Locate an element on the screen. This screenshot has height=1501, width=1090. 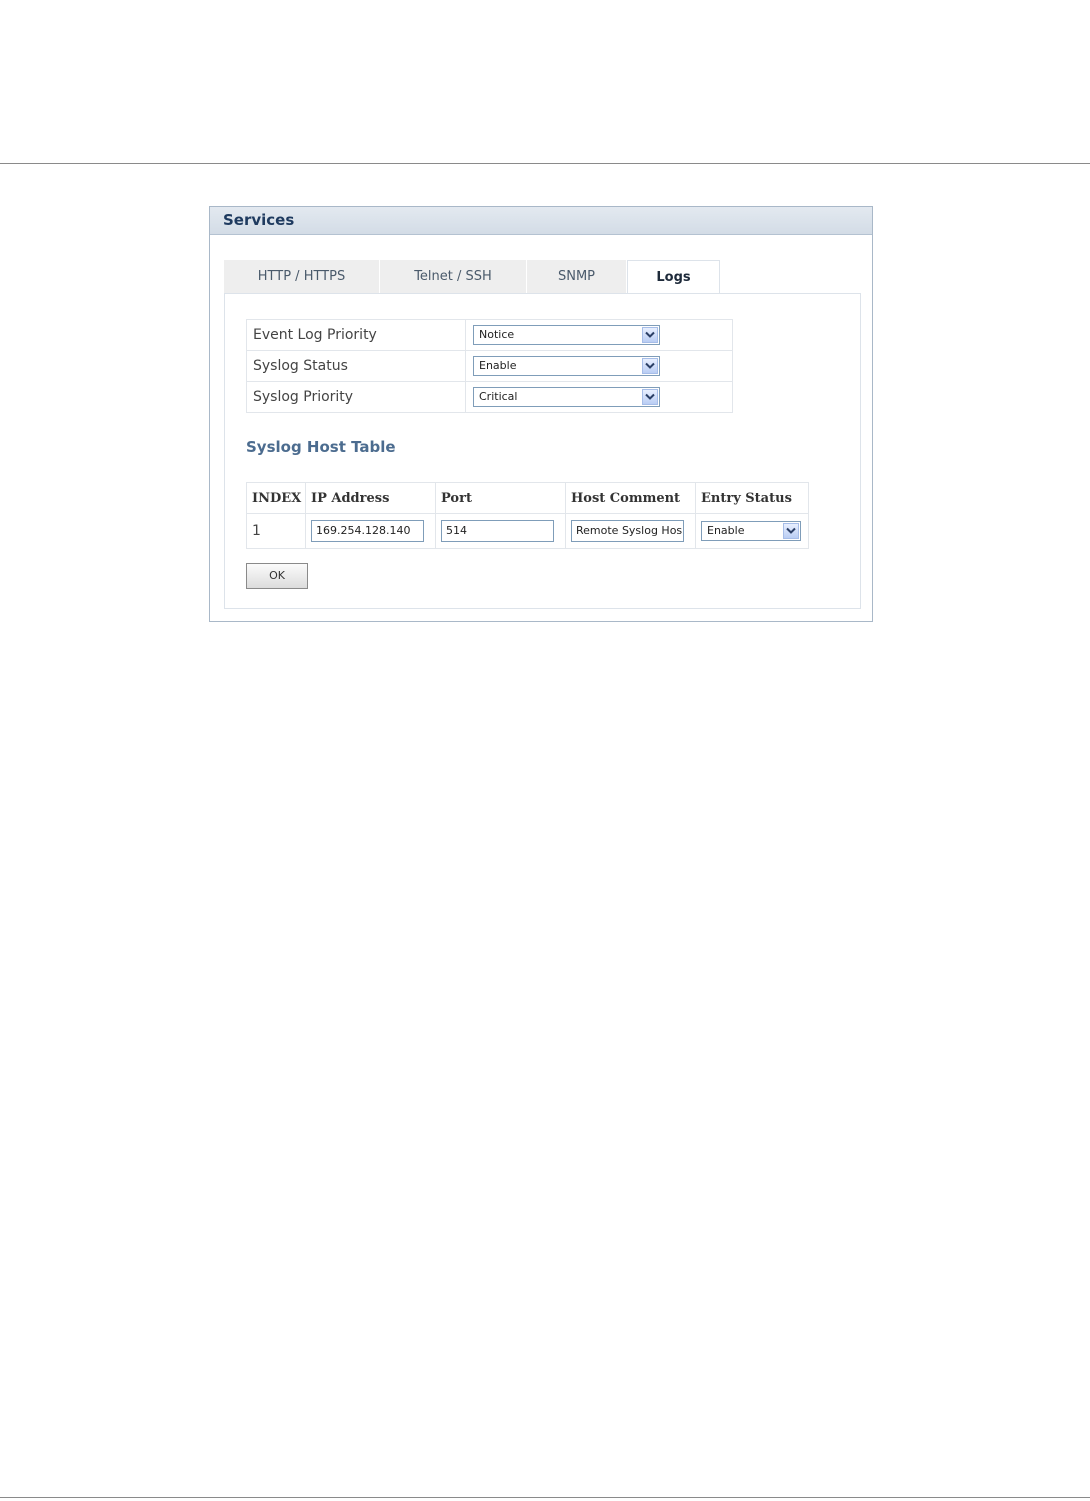
event-log-priority-select: Notice is located at coordinates (566, 335).